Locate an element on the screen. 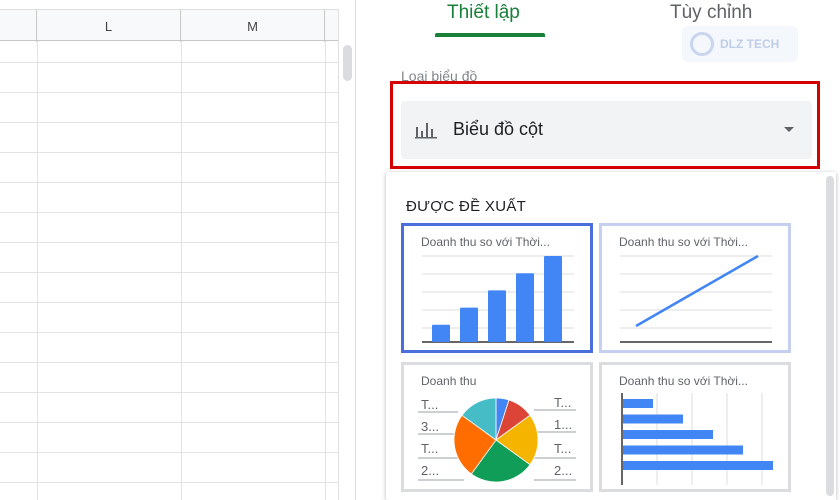 This screenshot has height=500, width=840. column-header-row: L M is located at coordinates (169, 25).